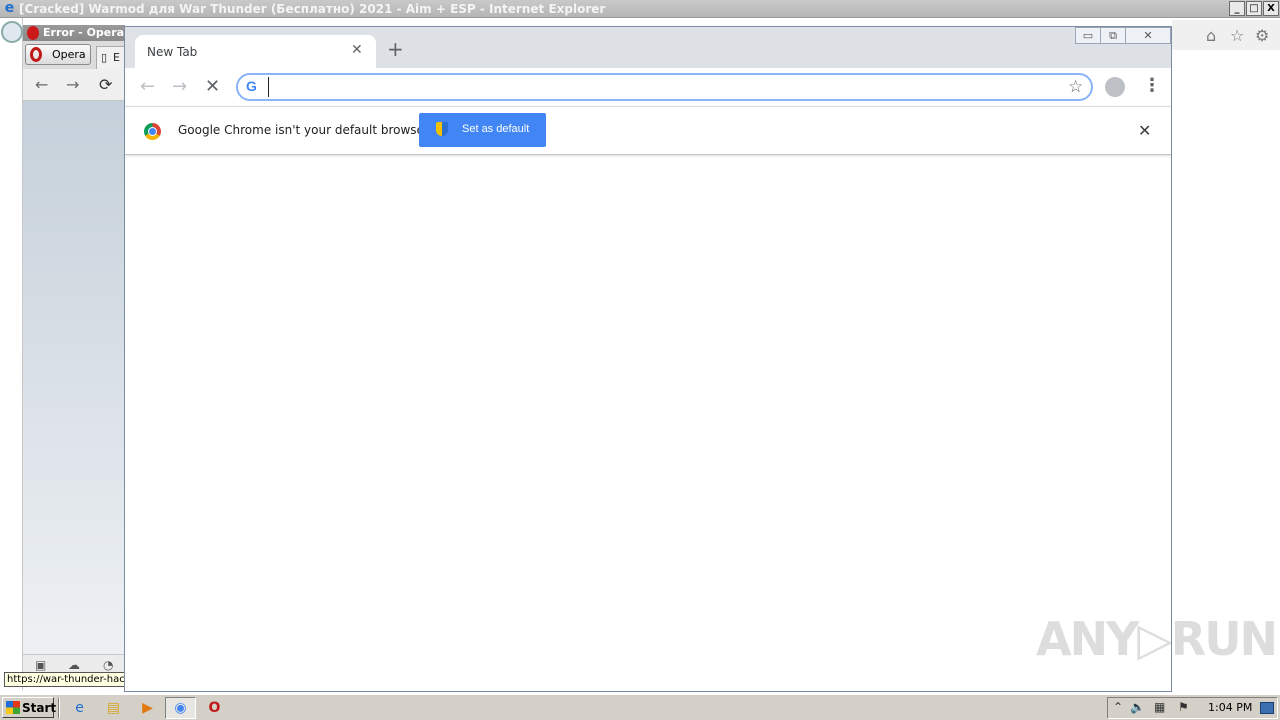  Describe the element at coordinates (1148, 35) in the screenshot. I see `chrome-close-button: ✕` at that location.